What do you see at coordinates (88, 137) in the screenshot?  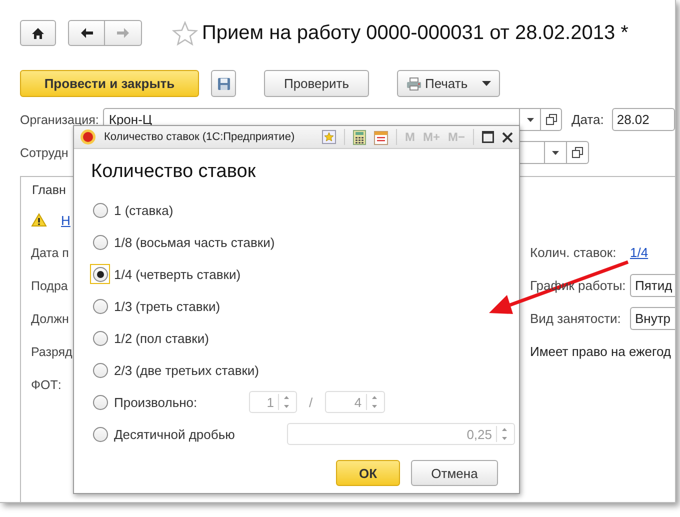 I see `app-logo-icon` at bounding box center [88, 137].